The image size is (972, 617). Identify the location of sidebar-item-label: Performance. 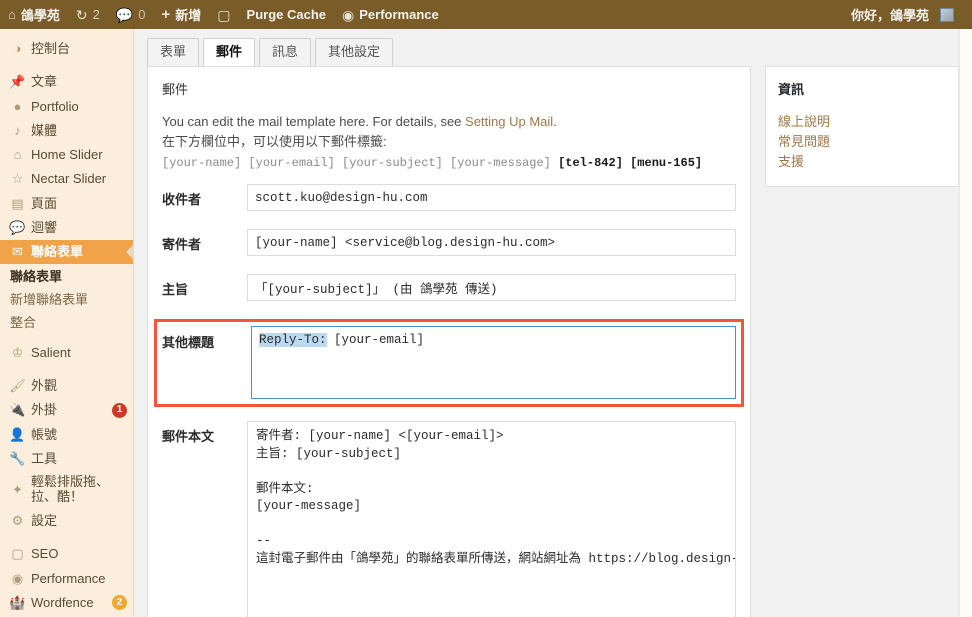
(68, 578).